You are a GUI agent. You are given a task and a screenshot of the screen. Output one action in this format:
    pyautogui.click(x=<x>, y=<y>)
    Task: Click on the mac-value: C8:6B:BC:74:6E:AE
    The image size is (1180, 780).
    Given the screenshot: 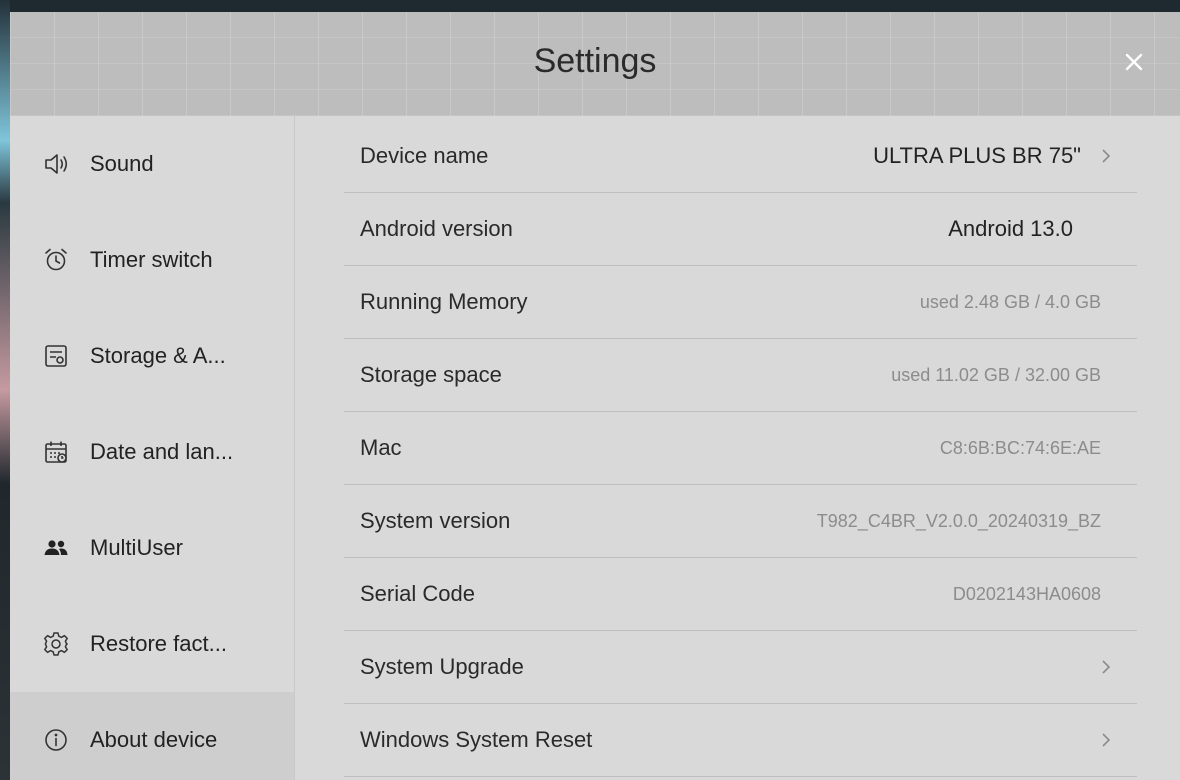 What is the action you would take?
    pyautogui.click(x=1020, y=447)
    